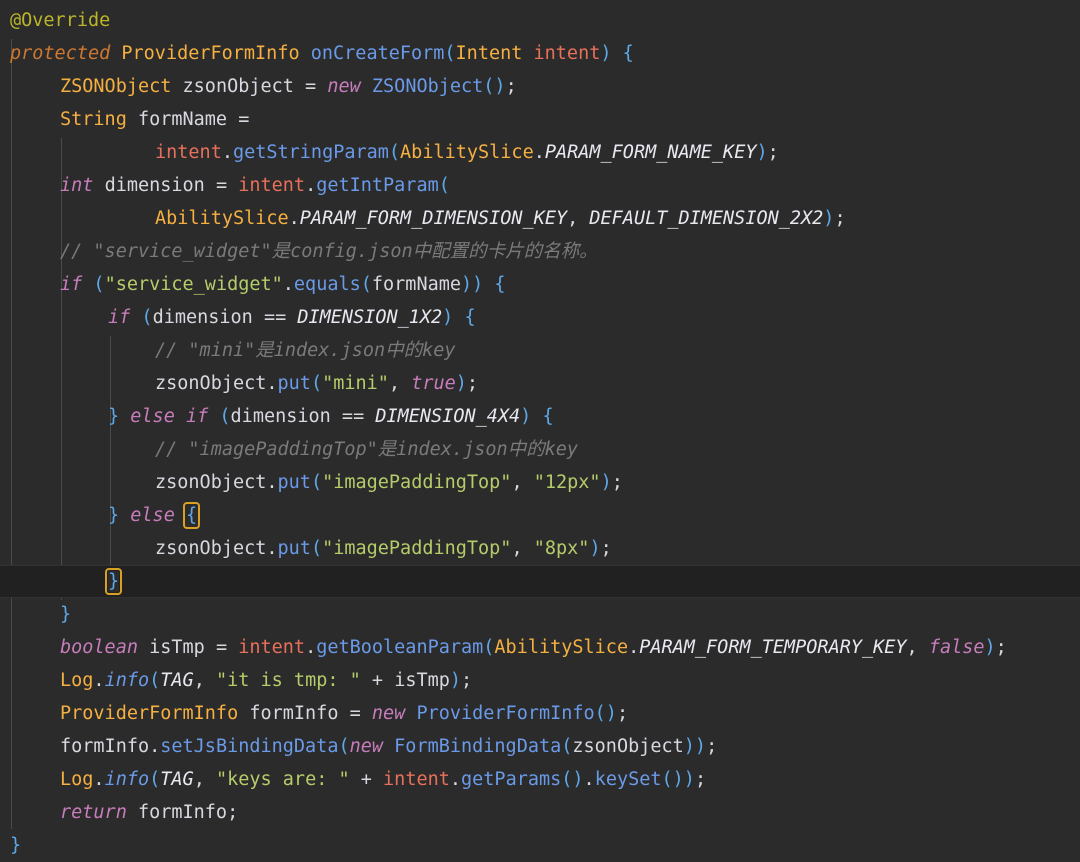 The image size is (1080, 862). What do you see at coordinates (433, 383) in the screenshot?
I see `token-keyword: true` at bounding box center [433, 383].